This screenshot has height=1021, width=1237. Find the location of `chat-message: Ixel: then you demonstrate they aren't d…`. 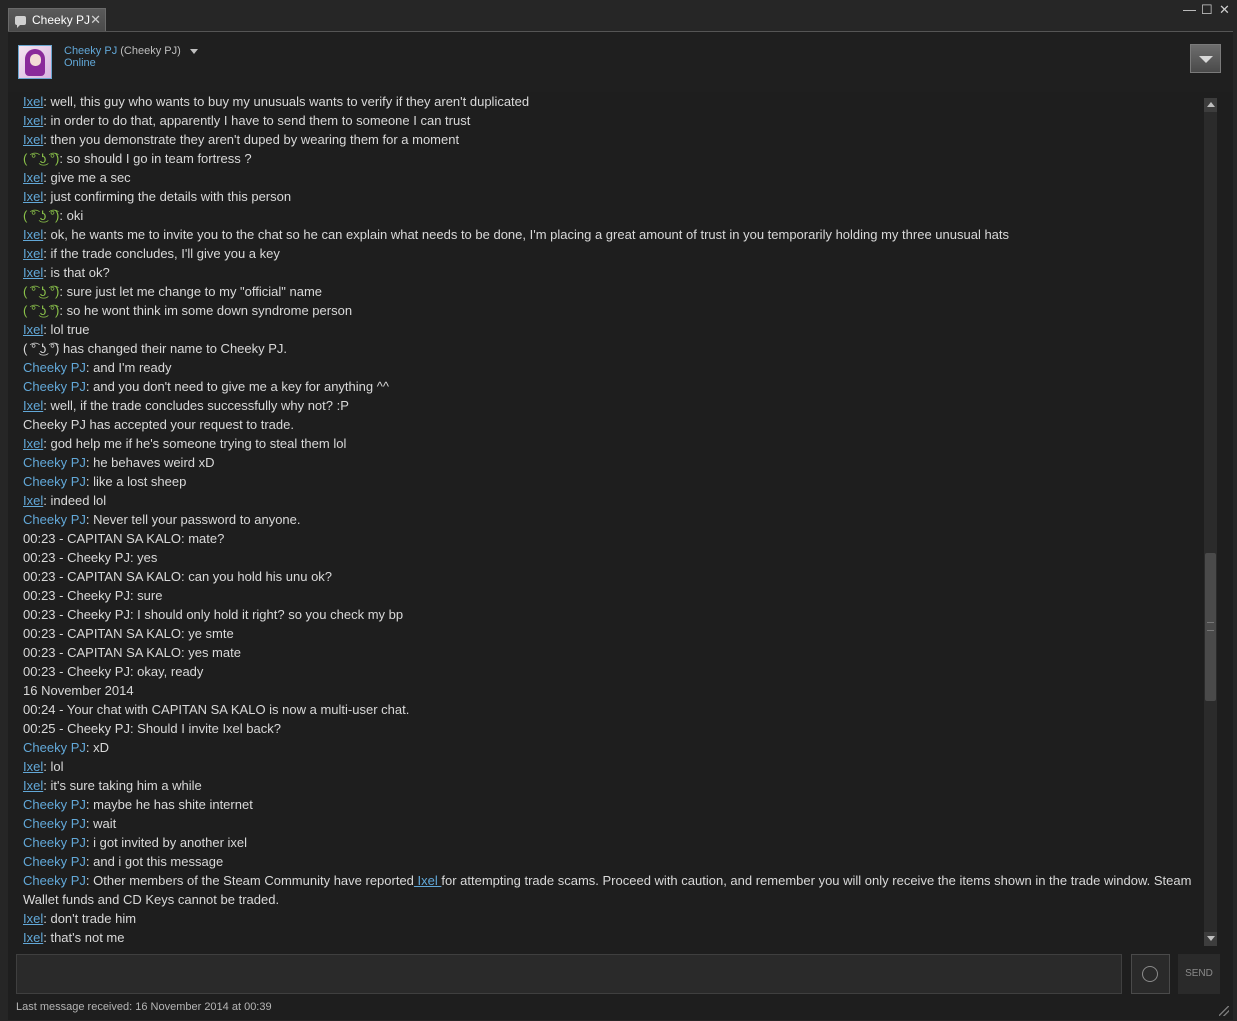

chat-message: Ixel: then you demonstrate they aren't d… is located at coordinates (613, 139).